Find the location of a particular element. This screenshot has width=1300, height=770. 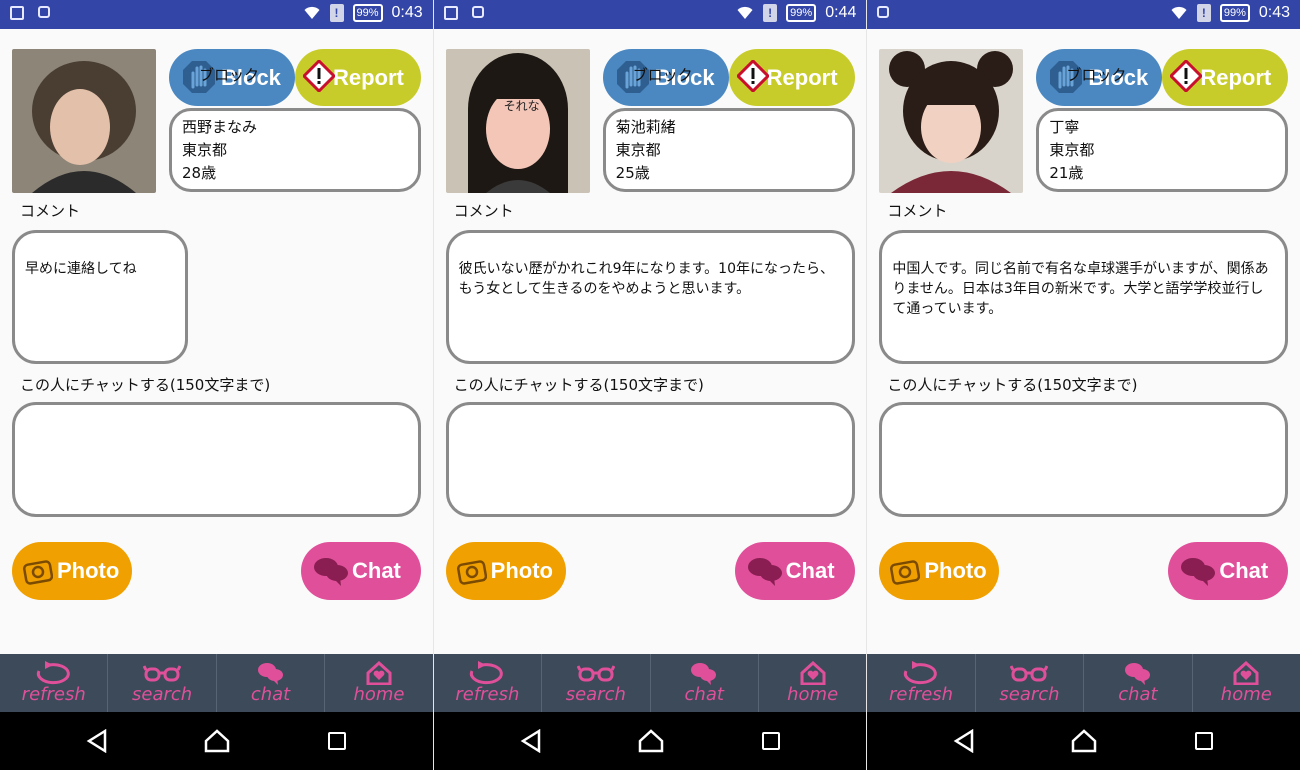

profile-info-box: 丁寧 東京都 21歳 is located at coordinates (1162, 150).